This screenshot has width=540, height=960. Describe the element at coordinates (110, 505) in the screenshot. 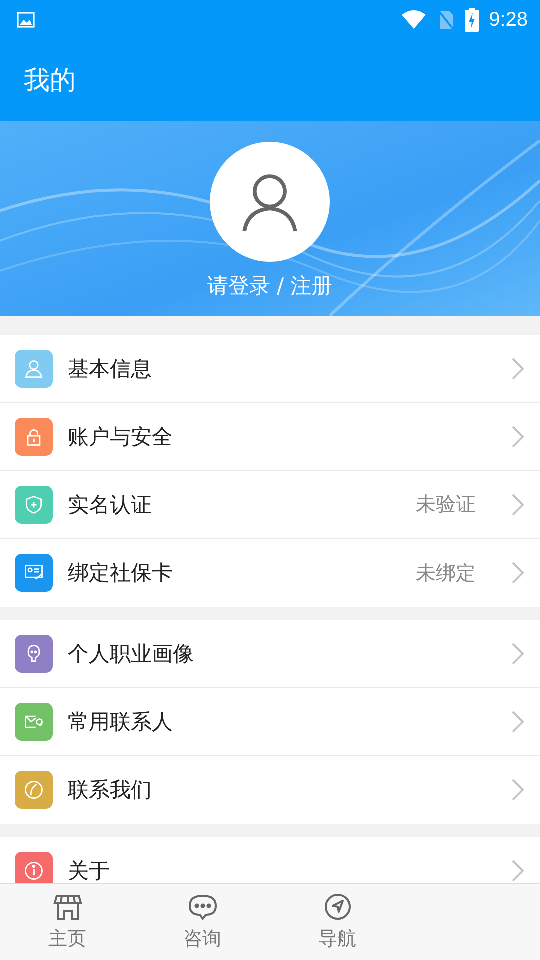

I see `menu-label: 实名认证` at that location.